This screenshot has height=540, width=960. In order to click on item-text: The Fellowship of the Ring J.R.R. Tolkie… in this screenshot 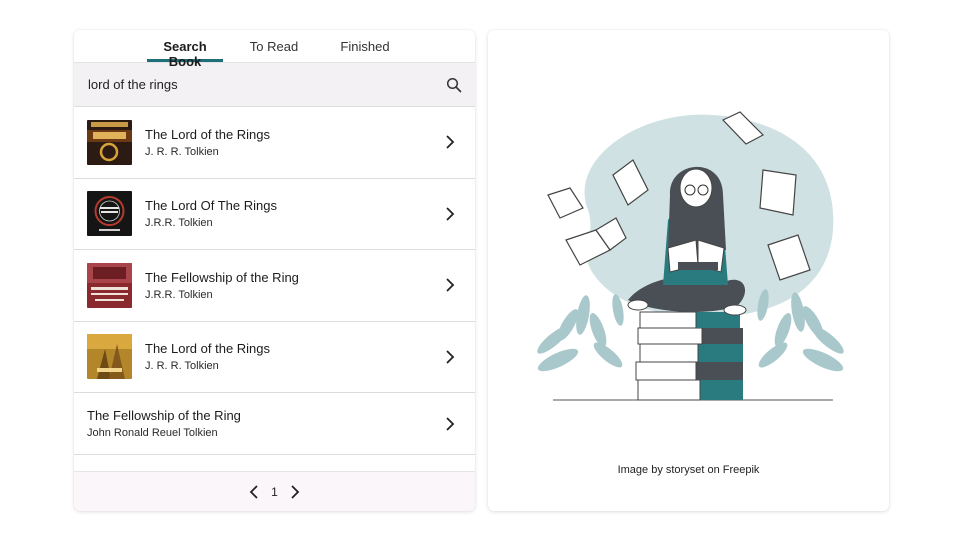, I will do `click(310, 285)`.